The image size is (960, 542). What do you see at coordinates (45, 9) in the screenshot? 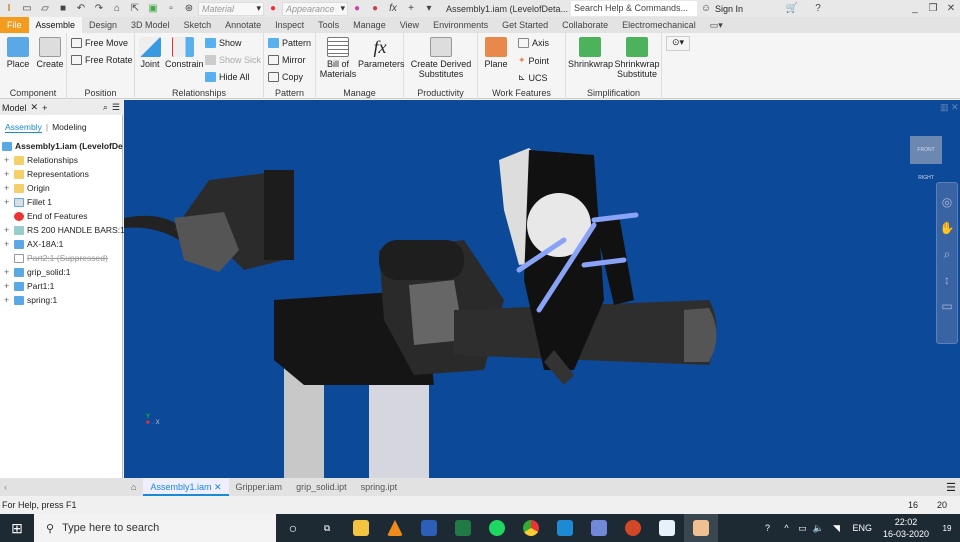
I see `open-icon: ▱` at bounding box center [45, 9].